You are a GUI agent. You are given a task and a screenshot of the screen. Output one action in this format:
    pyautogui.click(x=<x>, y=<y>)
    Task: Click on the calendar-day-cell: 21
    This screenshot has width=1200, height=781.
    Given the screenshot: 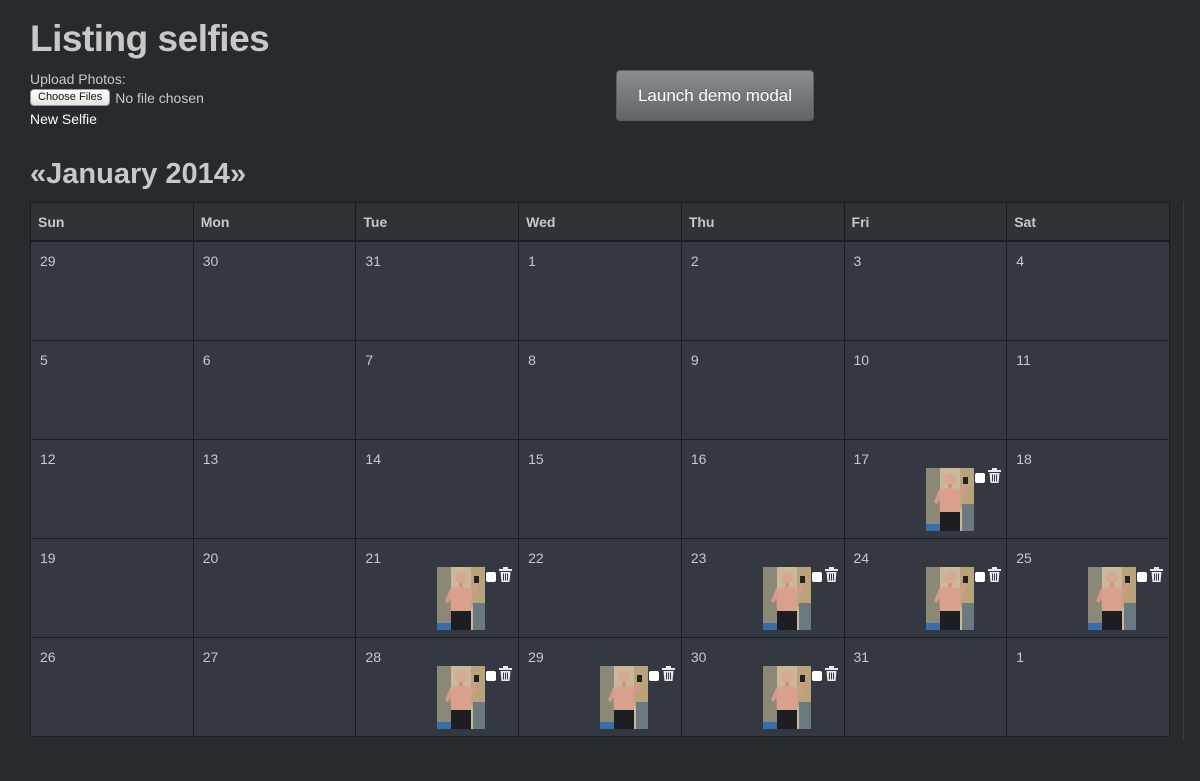 What is the action you would take?
    pyautogui.click(x=437, y=587)
    